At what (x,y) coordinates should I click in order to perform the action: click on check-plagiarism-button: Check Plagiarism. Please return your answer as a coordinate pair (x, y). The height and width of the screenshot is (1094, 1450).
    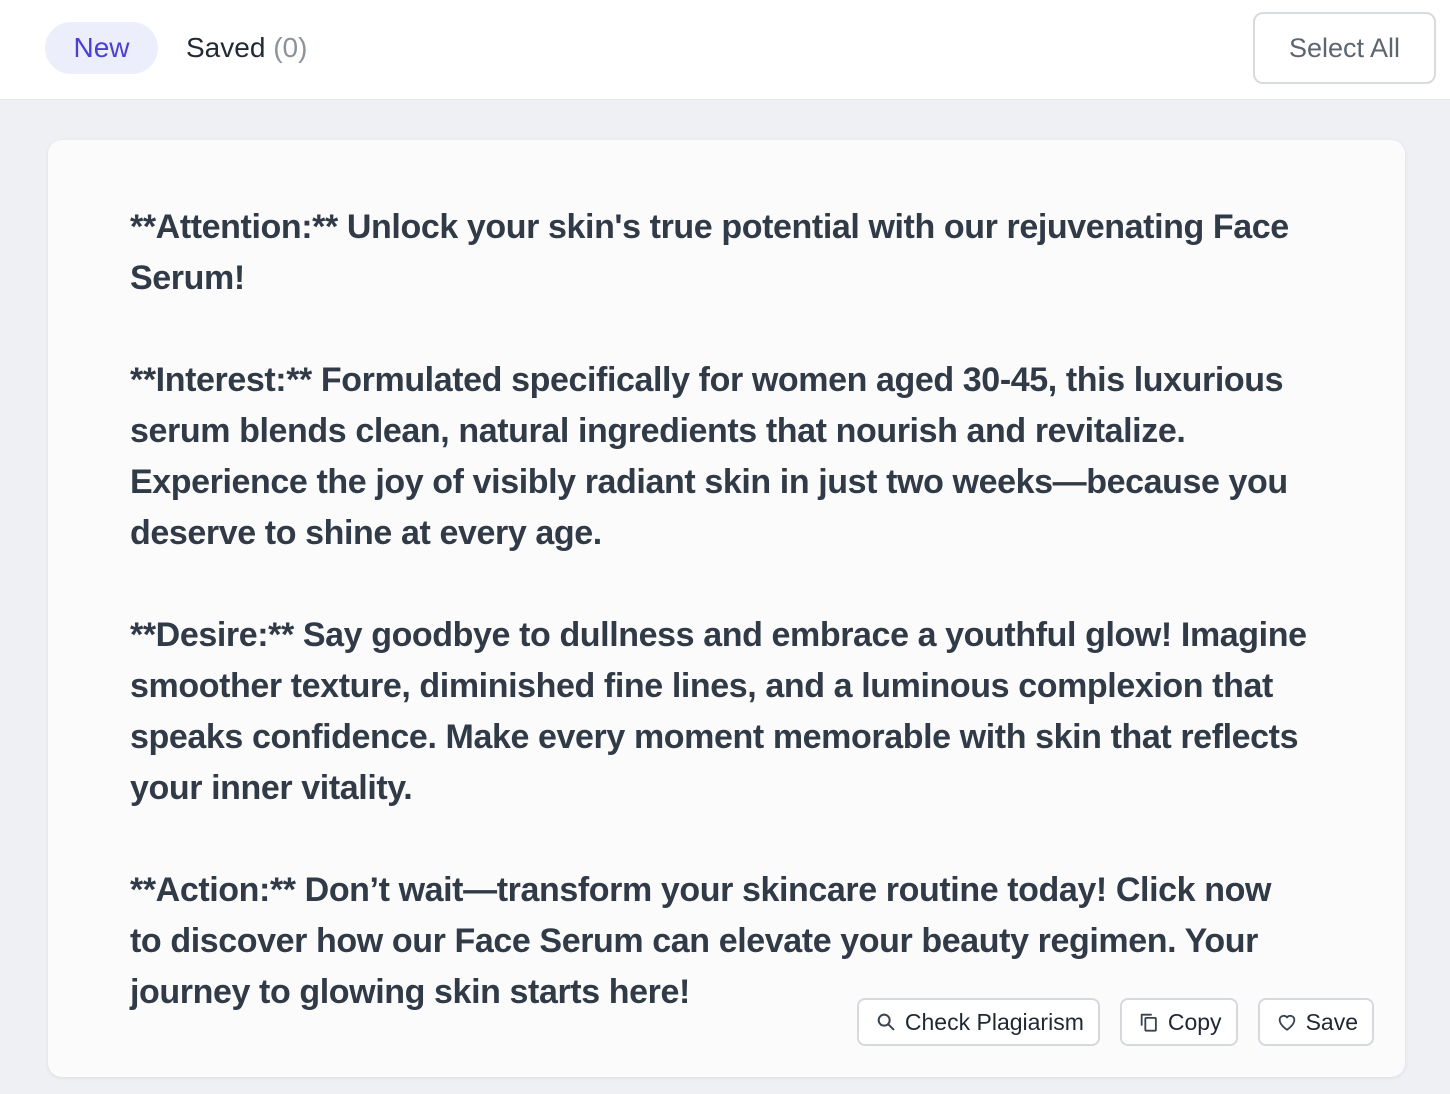
    Looking at the image, I should click on (978, 1022).